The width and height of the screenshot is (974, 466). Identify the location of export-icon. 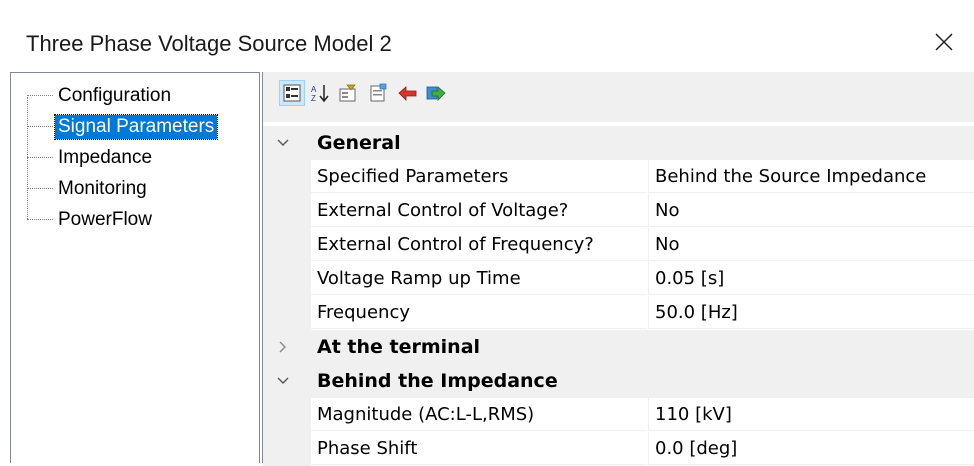
(436, 93).